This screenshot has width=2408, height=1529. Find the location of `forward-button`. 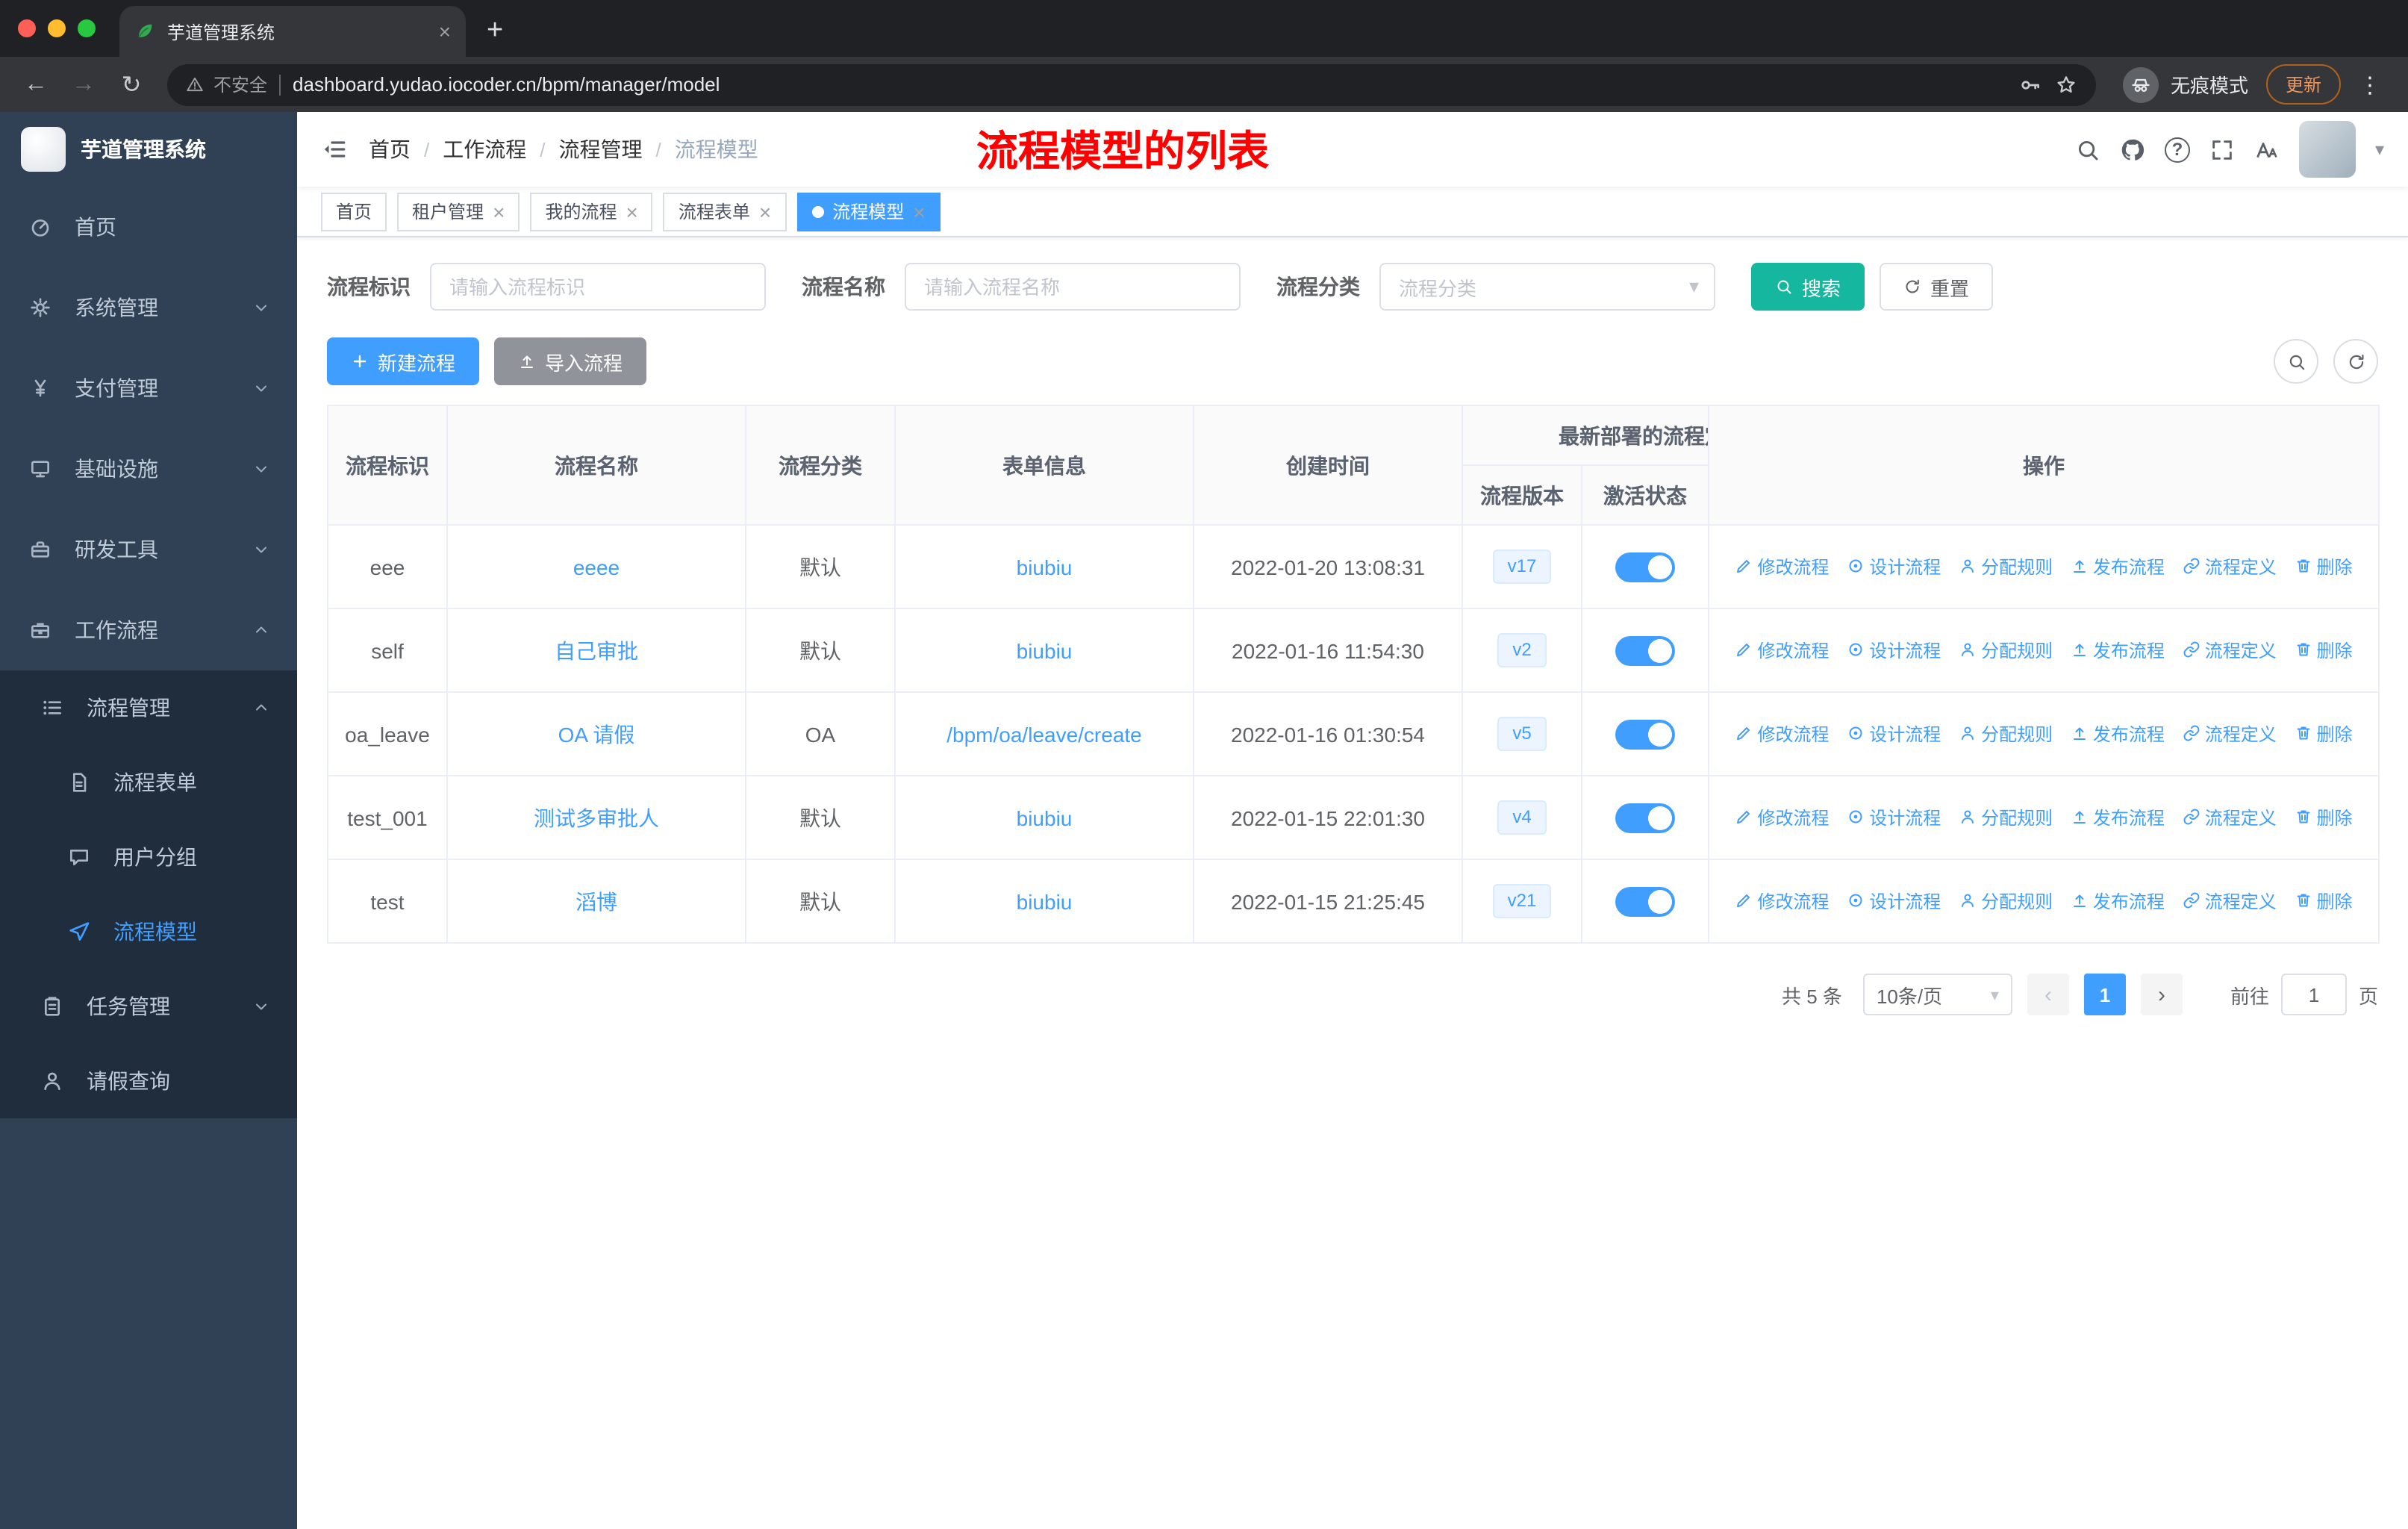

forward-button is located at coordinates (84, 84).